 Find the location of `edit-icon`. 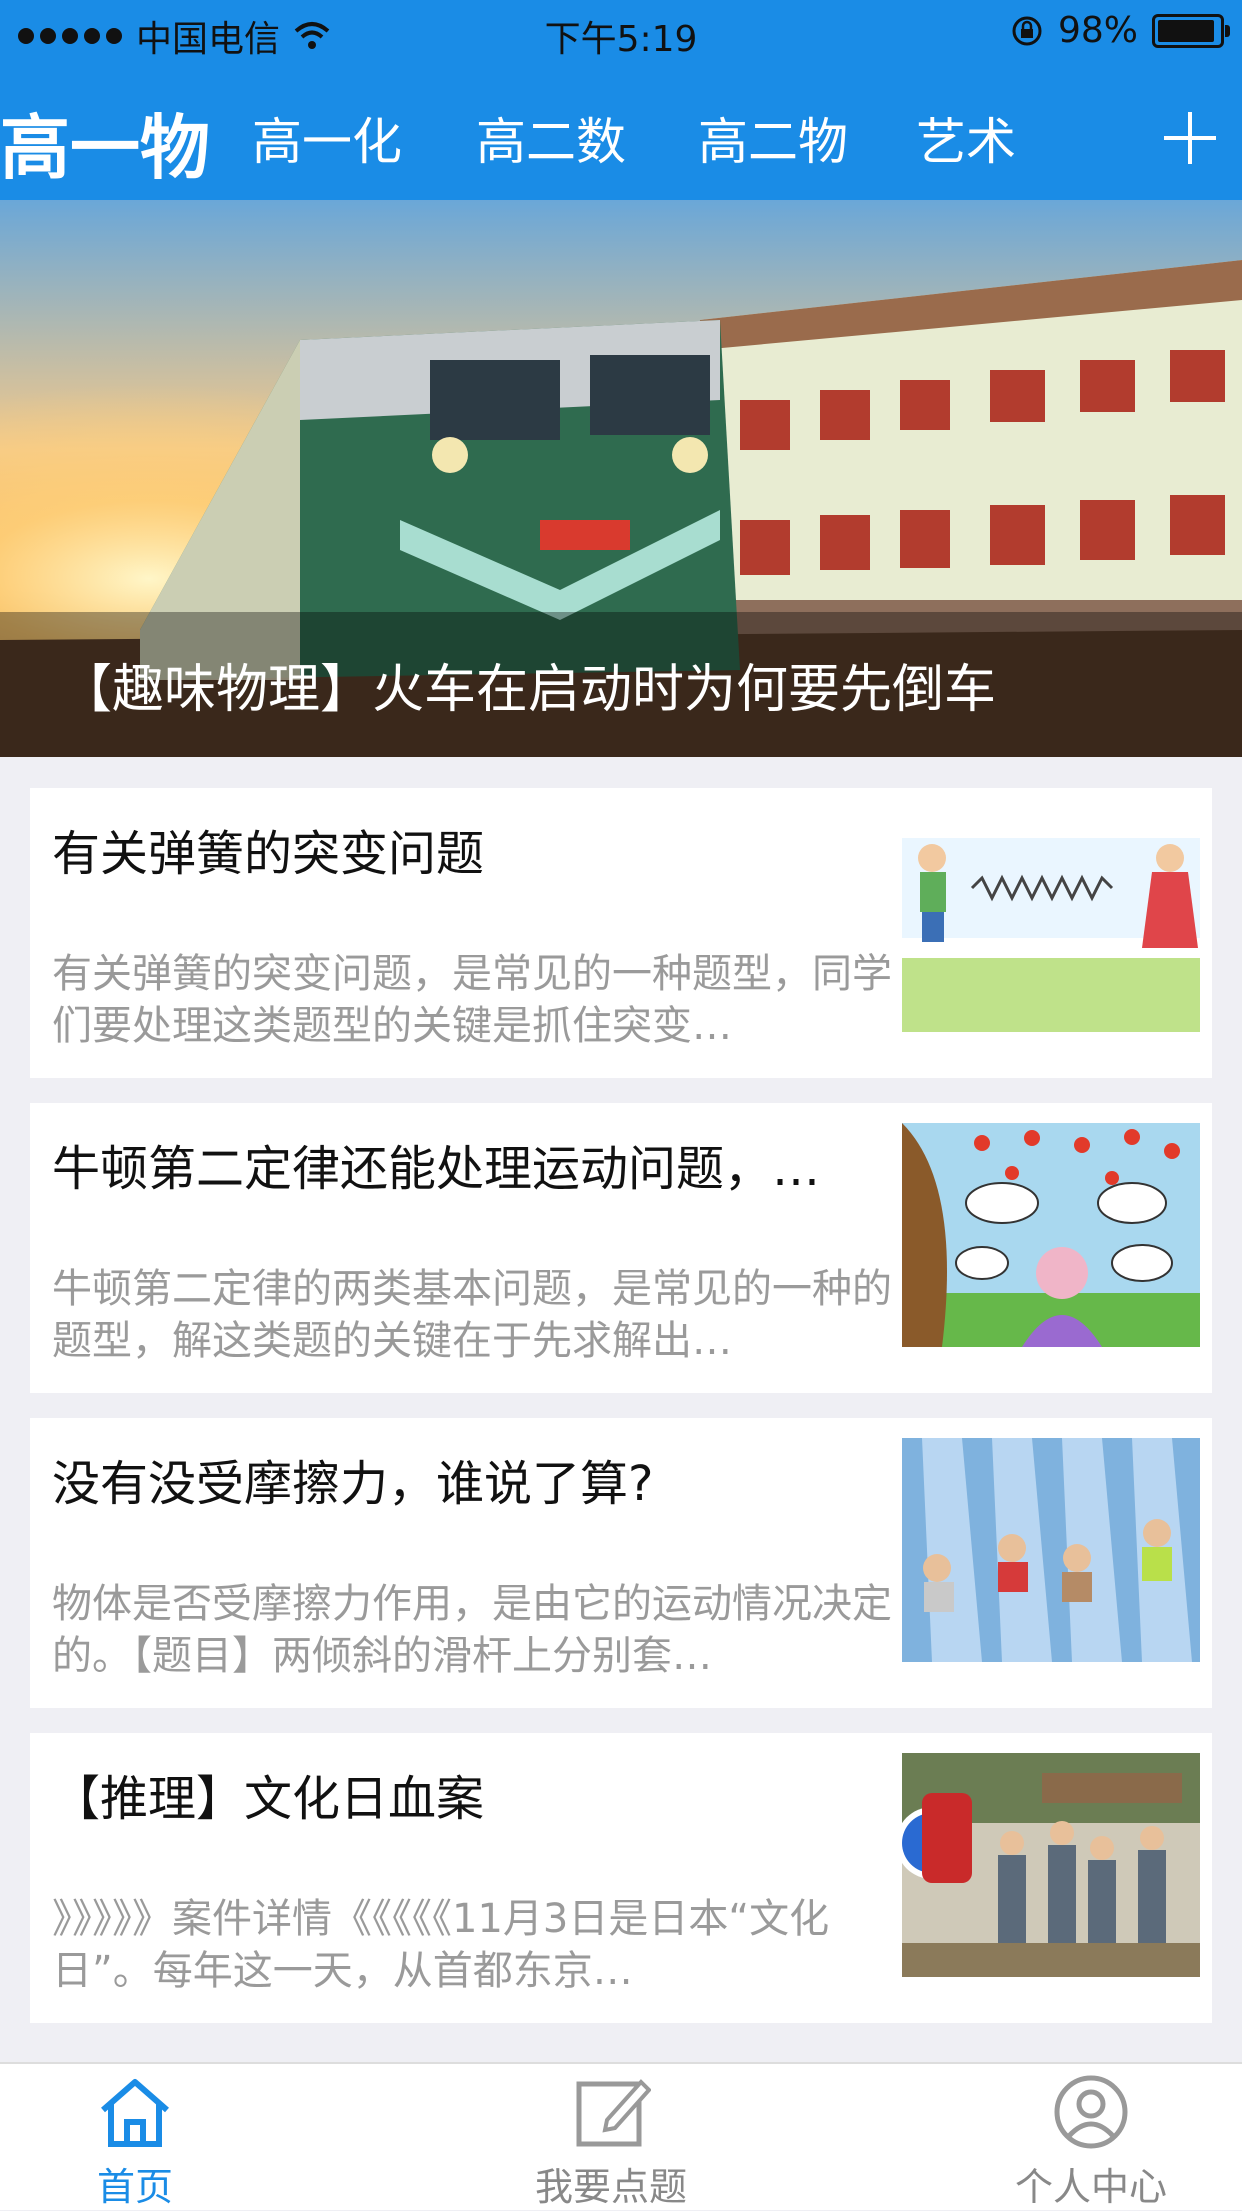

edit-icon is located at coordinates (613, 2113).